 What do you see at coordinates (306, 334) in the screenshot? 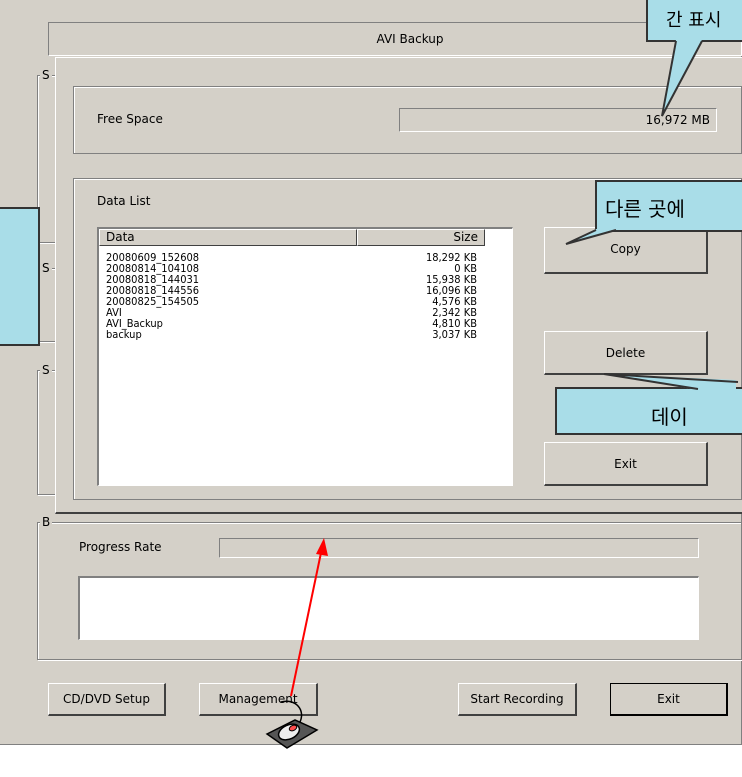
I see `list-item: backup 3,037 KB` at bounding box center [306, 334].